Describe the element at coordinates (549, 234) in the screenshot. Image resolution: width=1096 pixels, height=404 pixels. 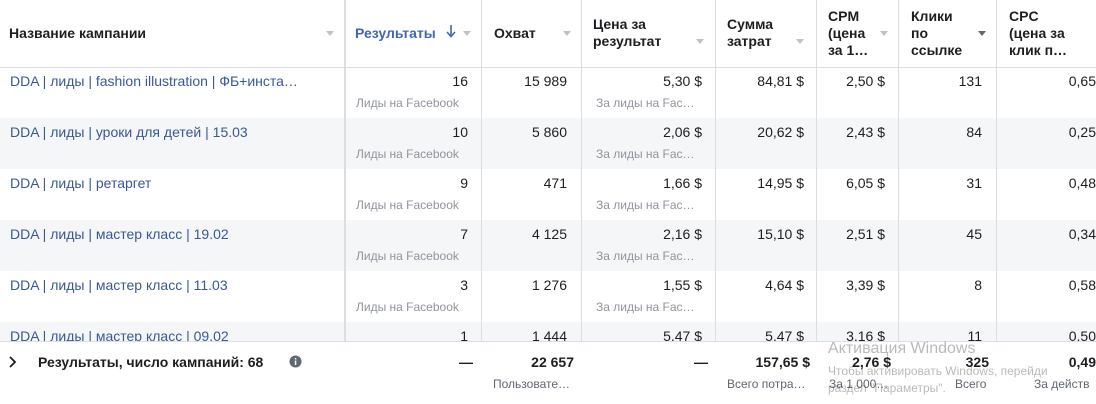
I see `reach-value: 4 125` at that location.